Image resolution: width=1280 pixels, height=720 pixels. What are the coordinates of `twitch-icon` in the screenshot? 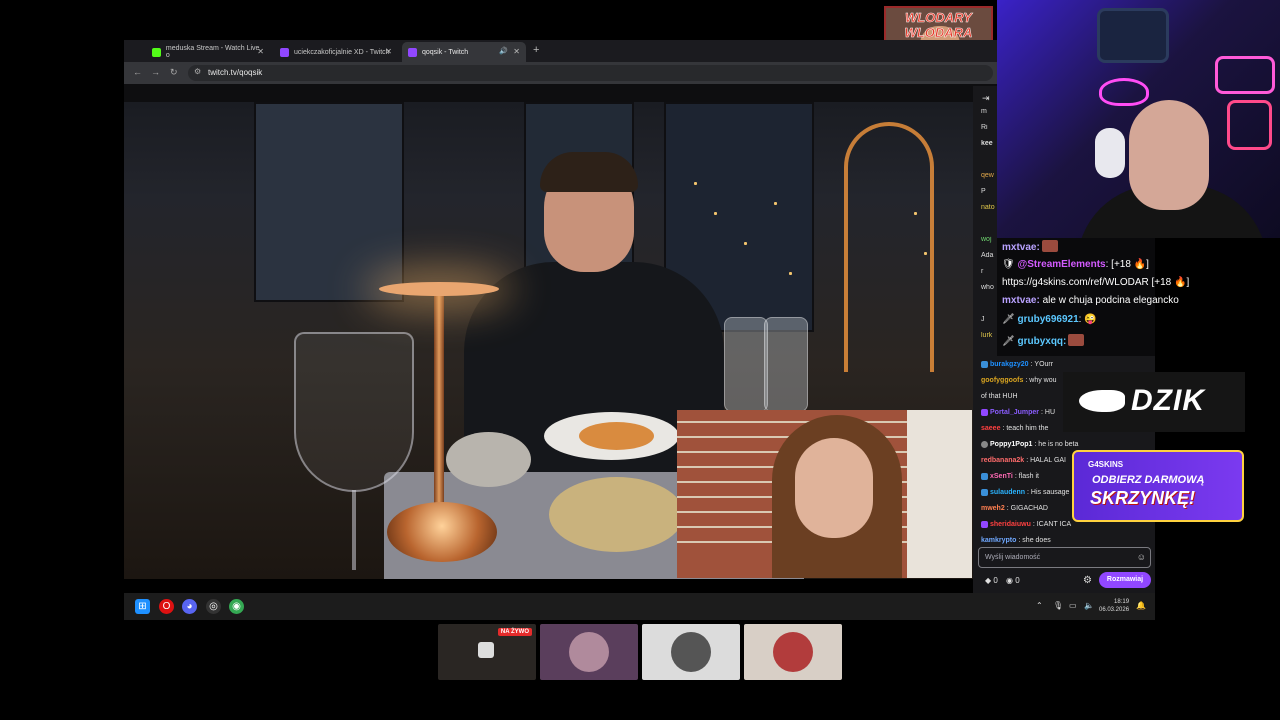 It's located at (284, 52).